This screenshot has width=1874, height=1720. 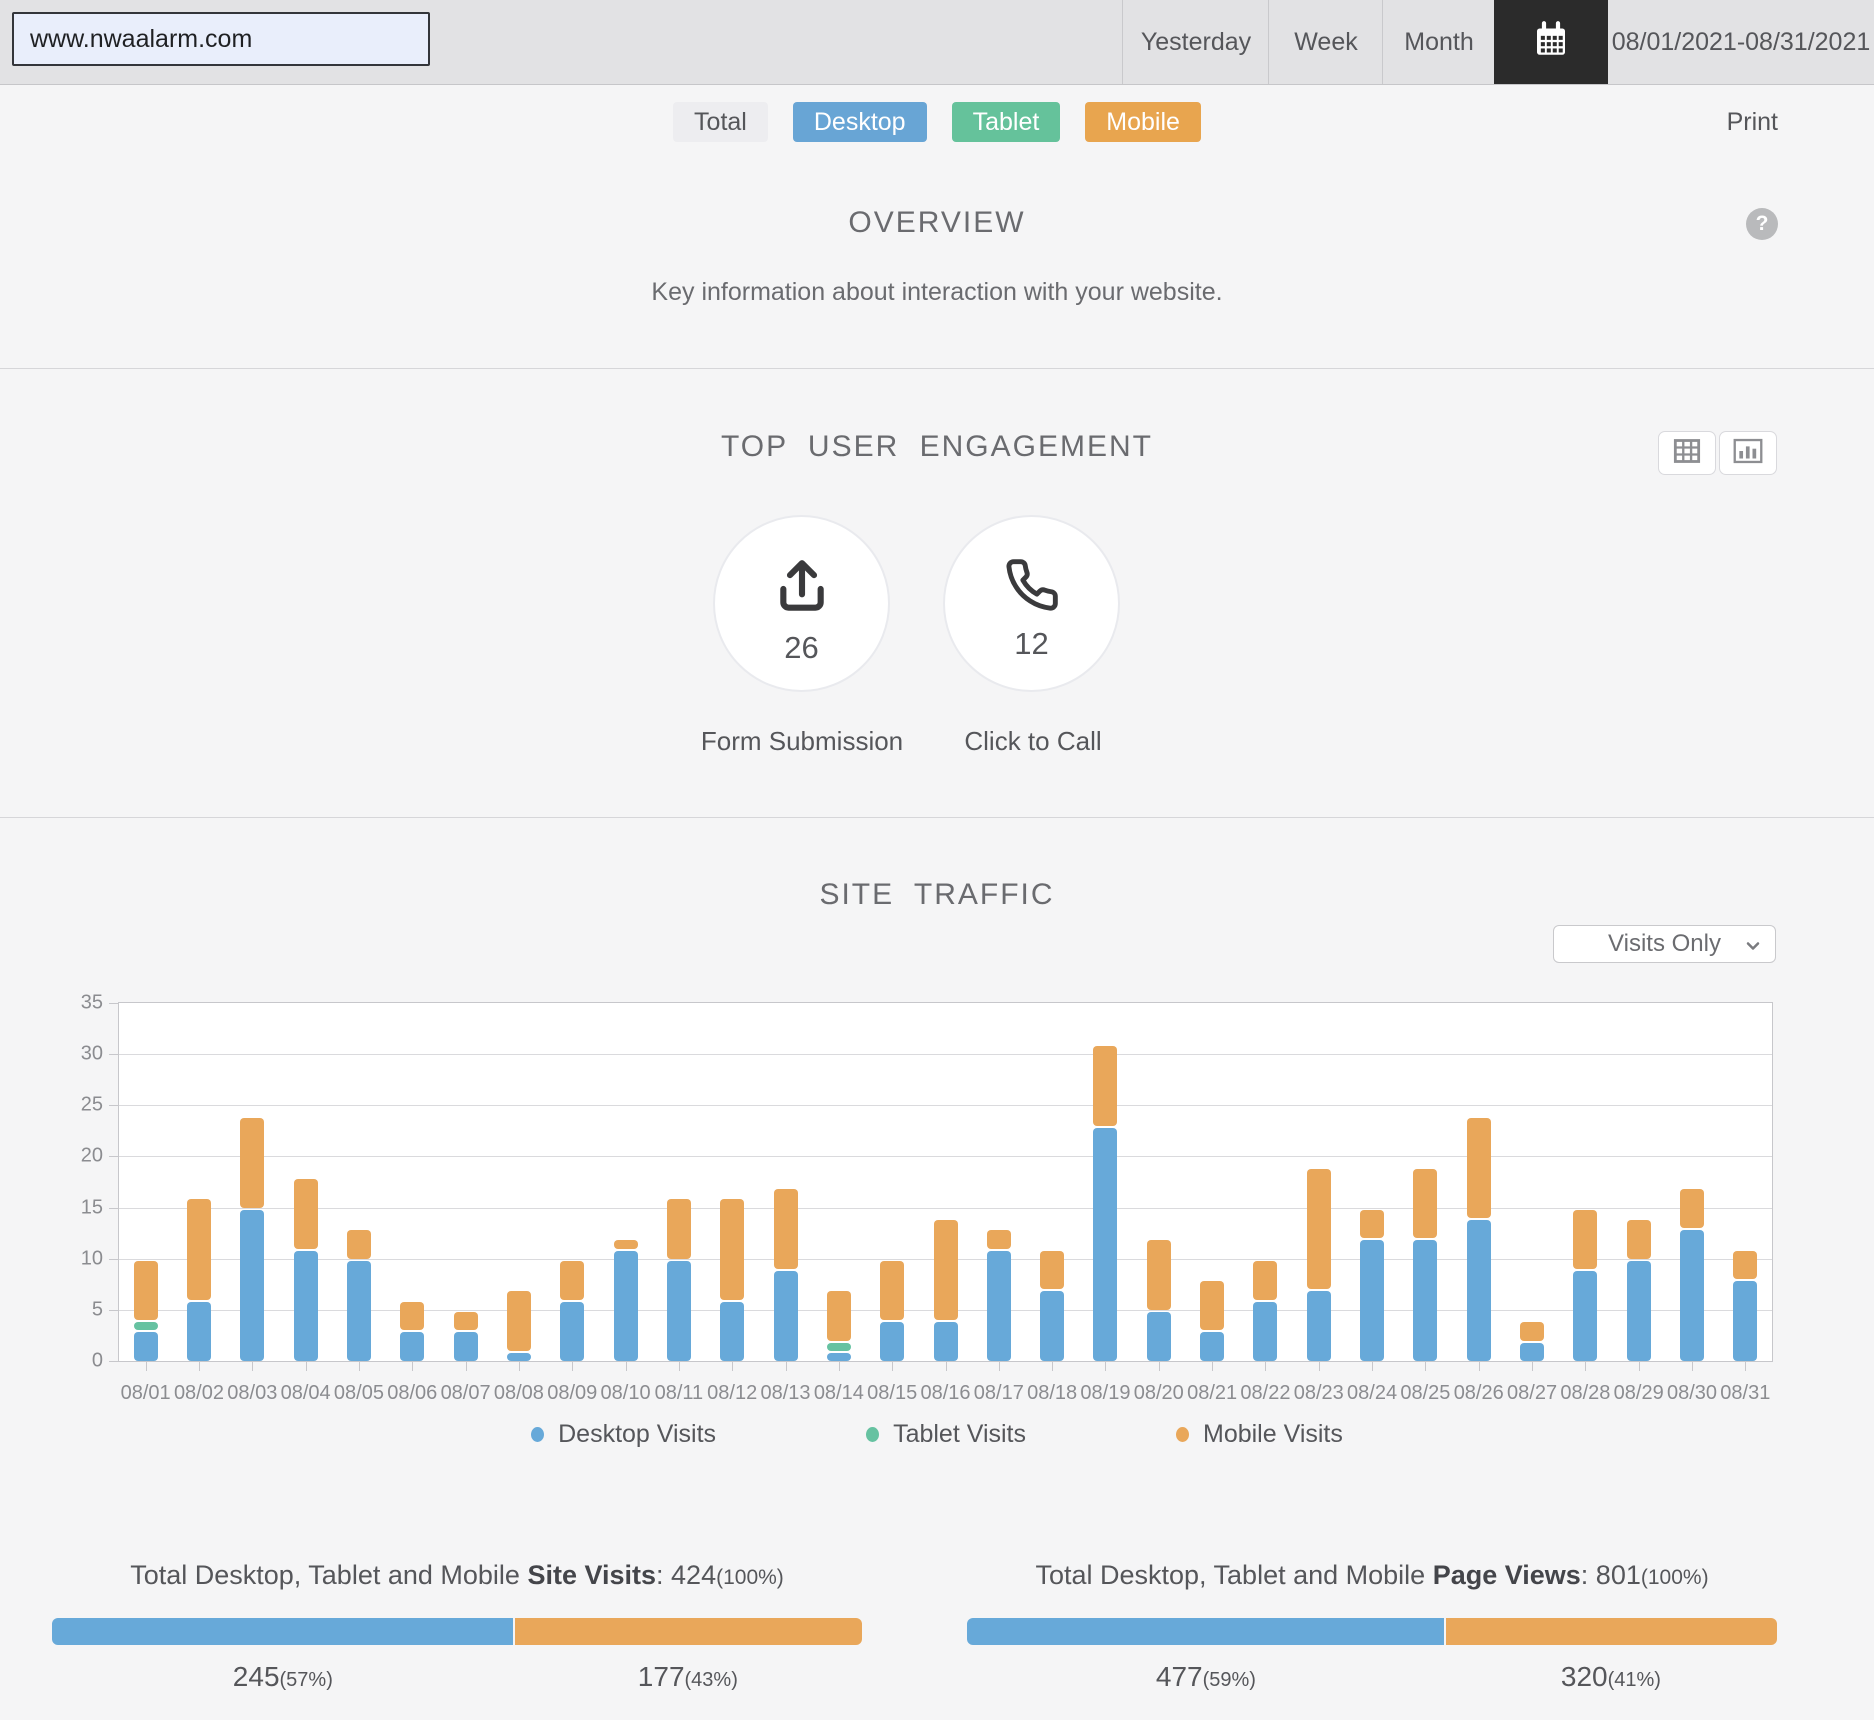 I want to click on site-visits-summary-bar, so click(x=457, y=1631).